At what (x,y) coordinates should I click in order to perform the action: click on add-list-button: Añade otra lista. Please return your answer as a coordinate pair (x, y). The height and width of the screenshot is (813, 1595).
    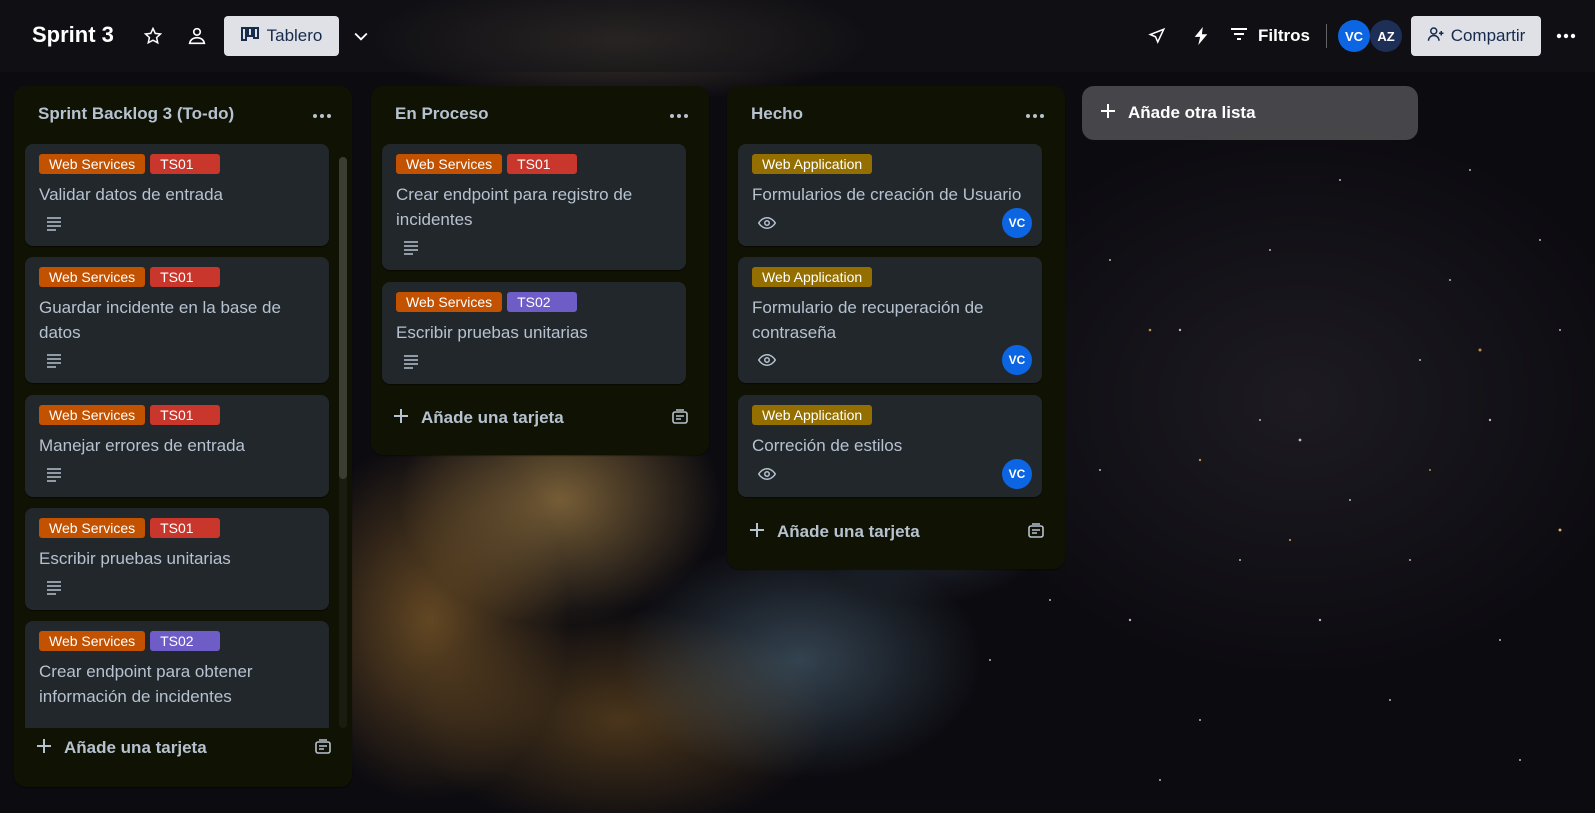
    Looking at the image, I should click on (1250, 113).